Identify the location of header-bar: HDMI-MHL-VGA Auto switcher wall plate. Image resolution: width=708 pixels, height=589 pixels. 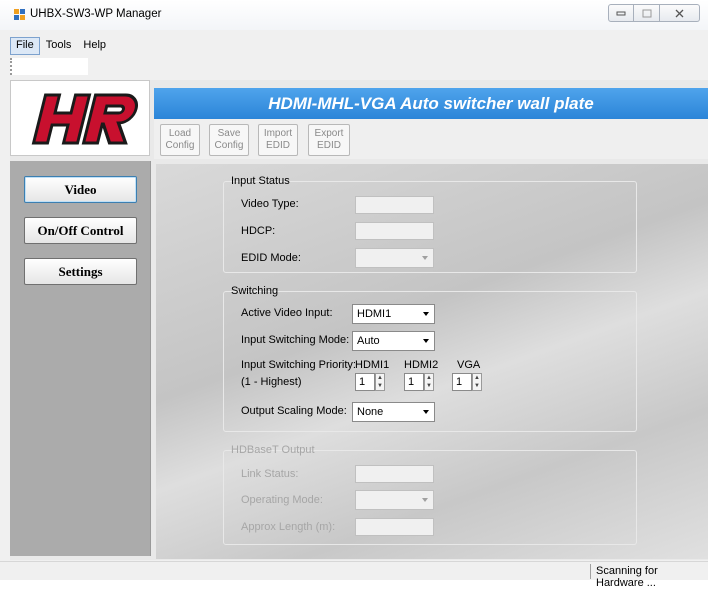
(431, 103).